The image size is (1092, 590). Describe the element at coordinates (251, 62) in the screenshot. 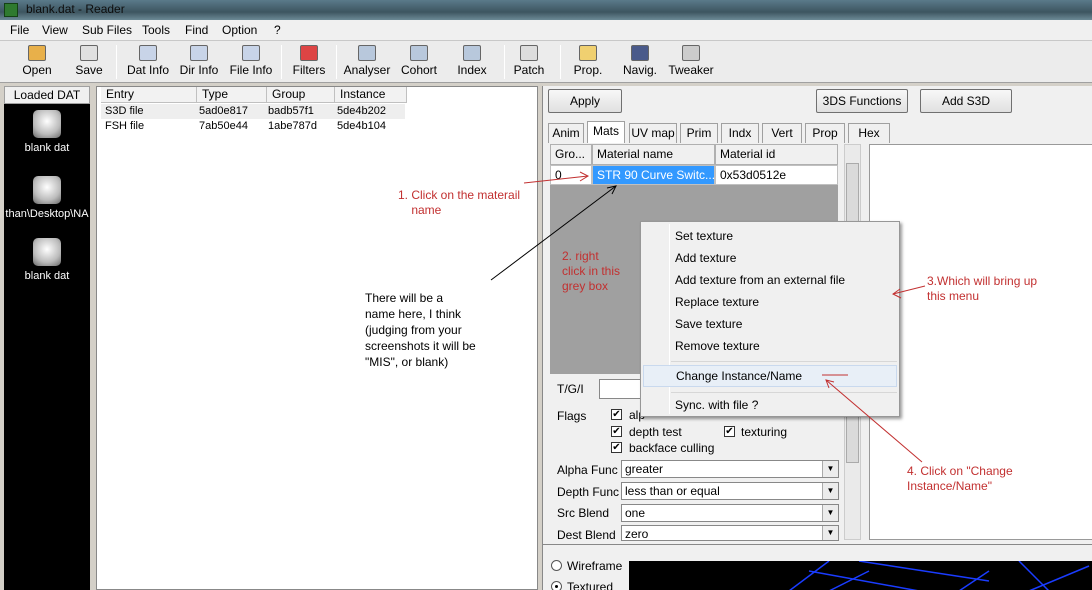

I see `file-info-button: File Info` at that location.